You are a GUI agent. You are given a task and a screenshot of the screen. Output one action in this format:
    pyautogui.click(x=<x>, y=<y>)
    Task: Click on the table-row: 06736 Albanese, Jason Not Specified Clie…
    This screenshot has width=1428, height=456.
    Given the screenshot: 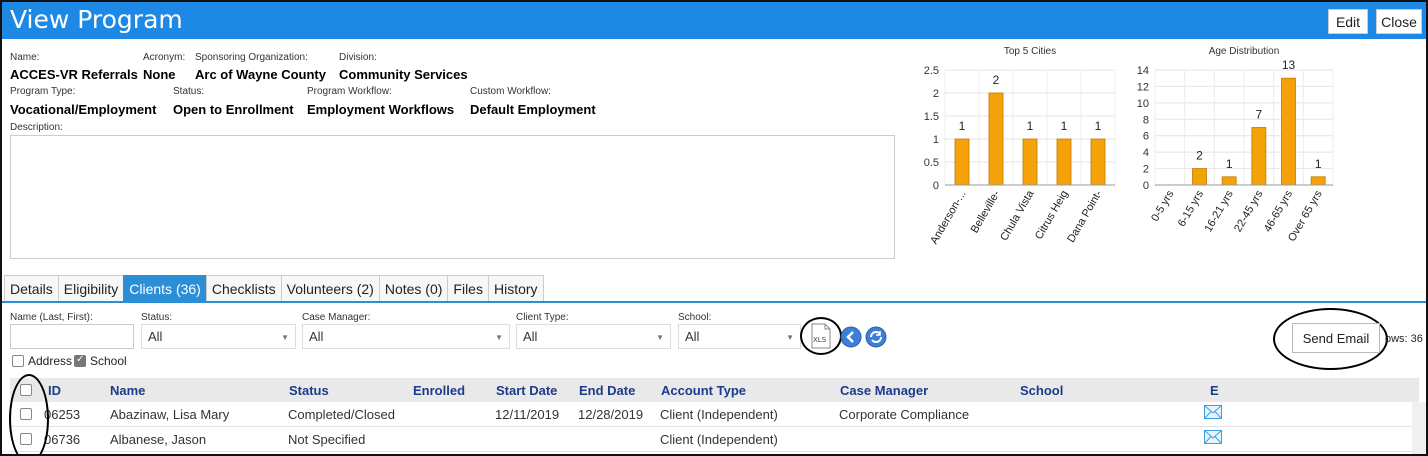 What is the action you would take?
    pyautogui.click(x=714, y=439)
    